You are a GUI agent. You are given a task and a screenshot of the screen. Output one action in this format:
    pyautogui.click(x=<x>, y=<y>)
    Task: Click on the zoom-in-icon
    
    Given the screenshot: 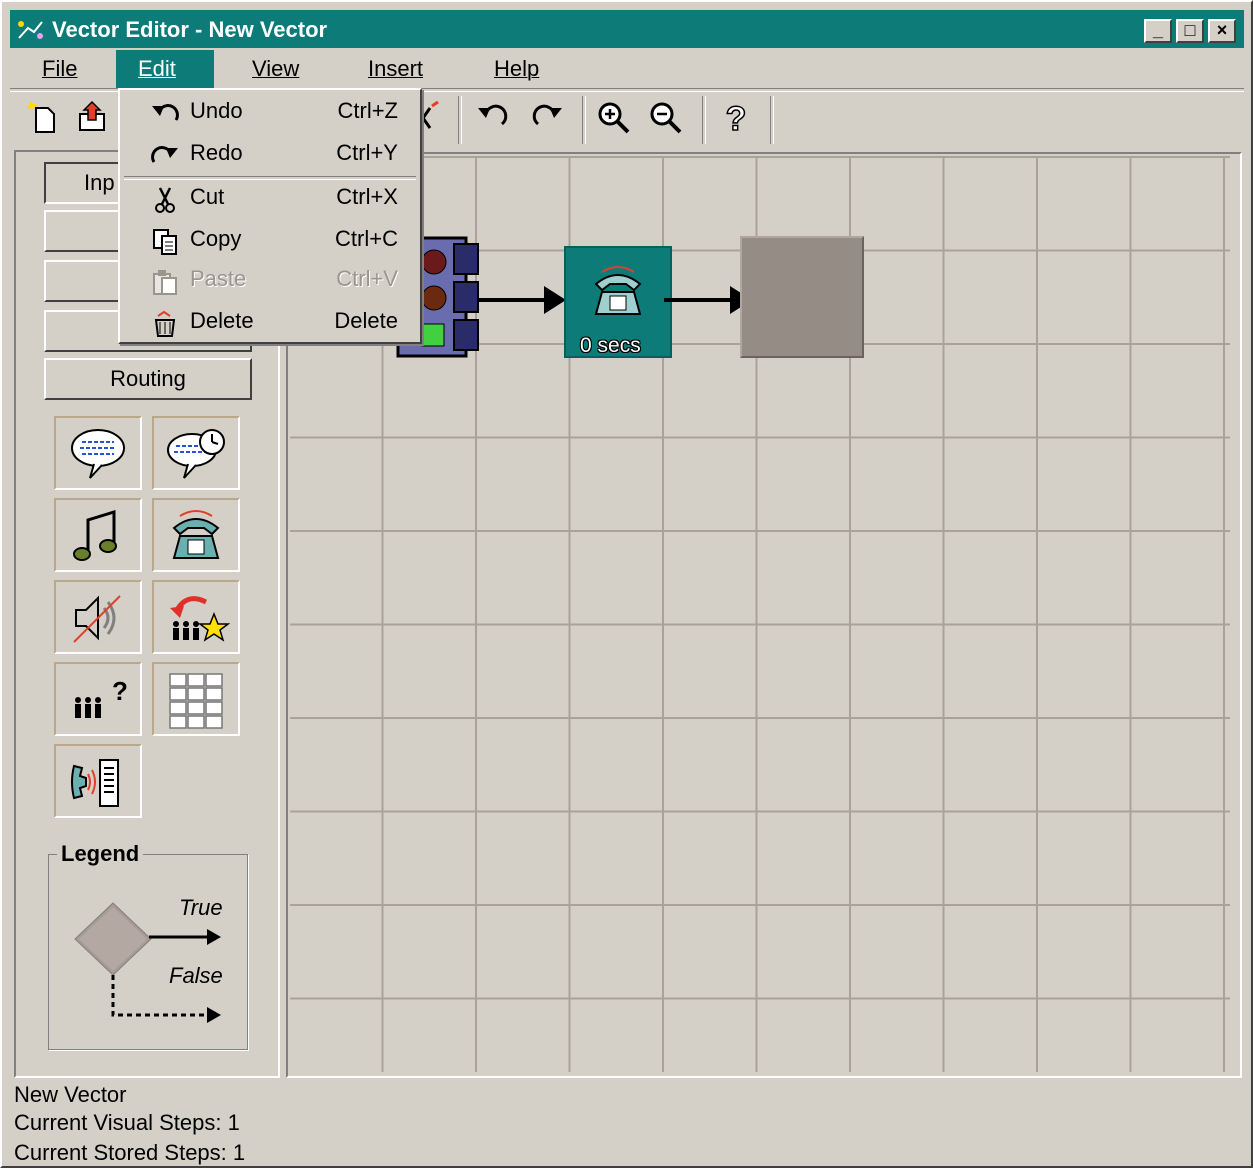 What is the action you would take?
    pyautogui.click(x=614, y=118)
    